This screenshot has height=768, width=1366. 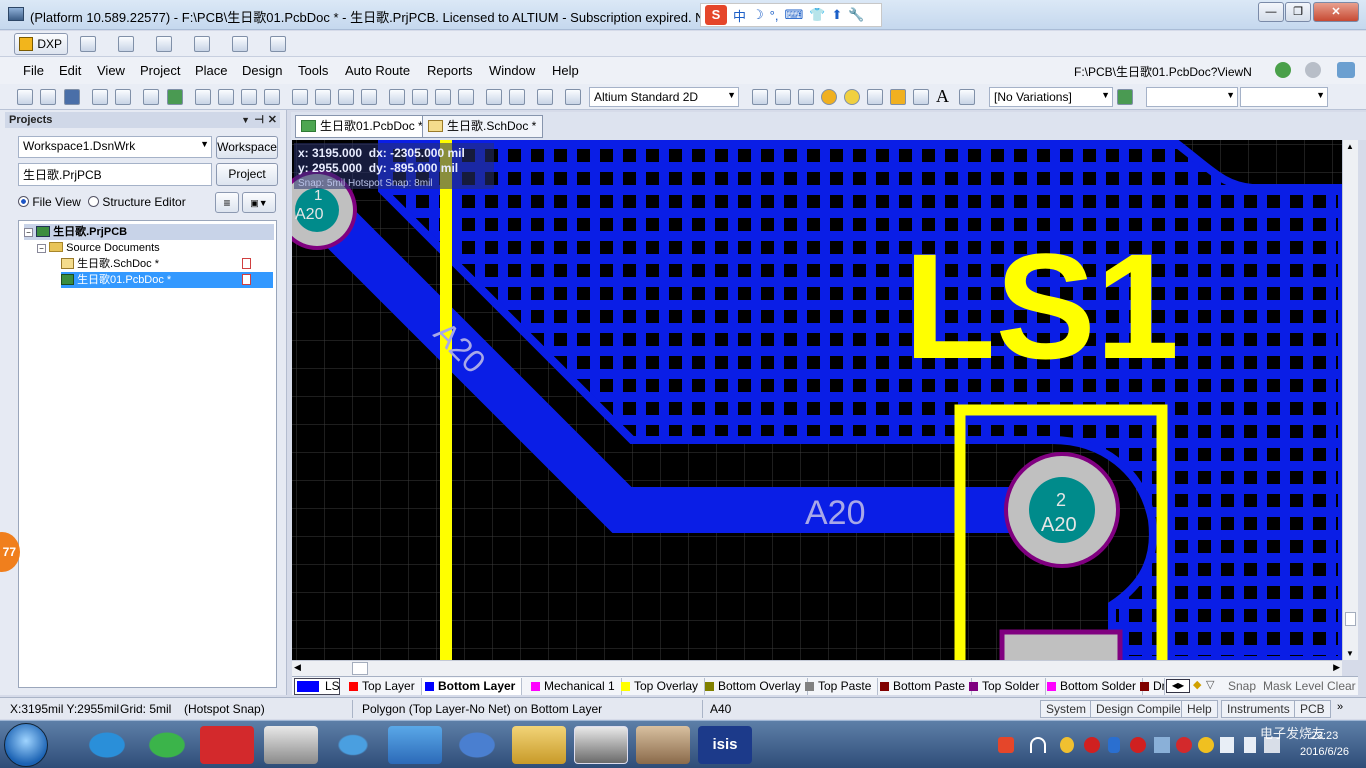 I want to click on cross-probe-icon, so click(x=545, y=97).